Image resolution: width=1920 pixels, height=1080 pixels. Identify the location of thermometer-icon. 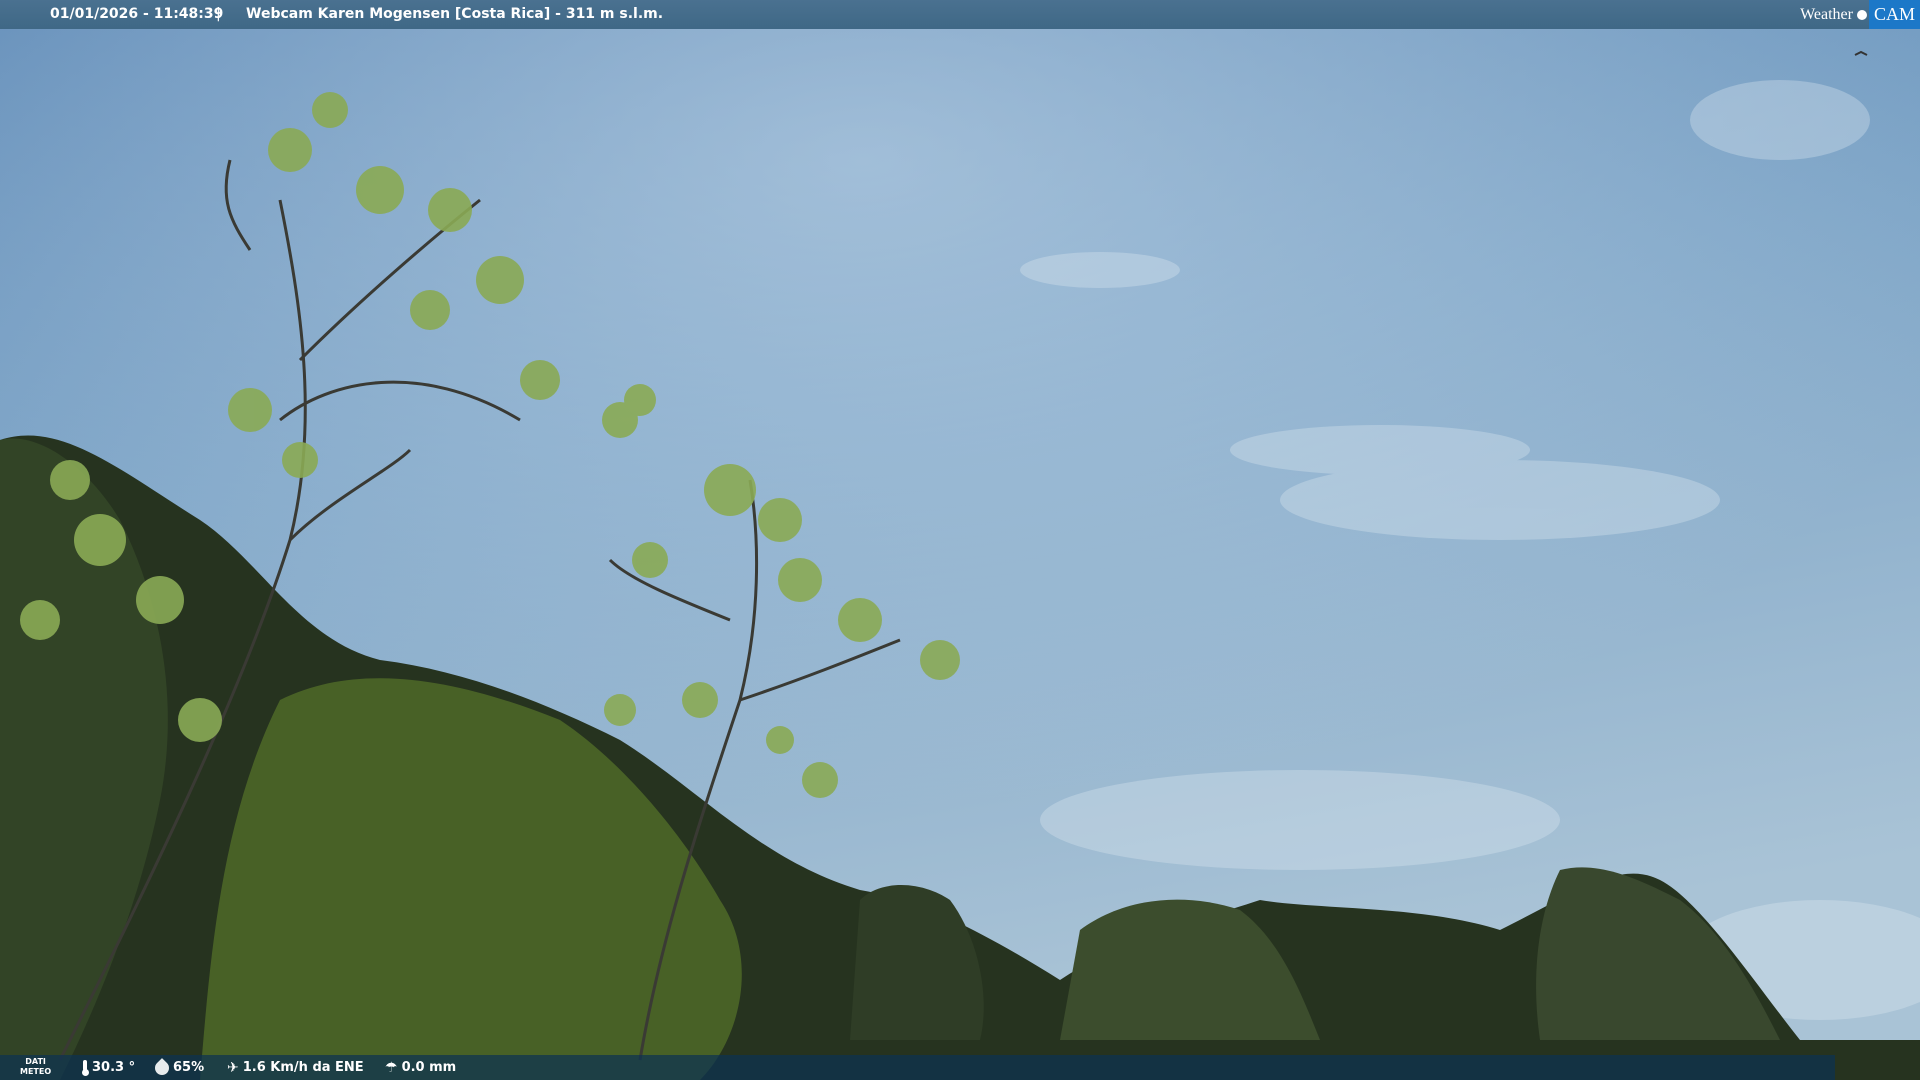
(85, 1067).